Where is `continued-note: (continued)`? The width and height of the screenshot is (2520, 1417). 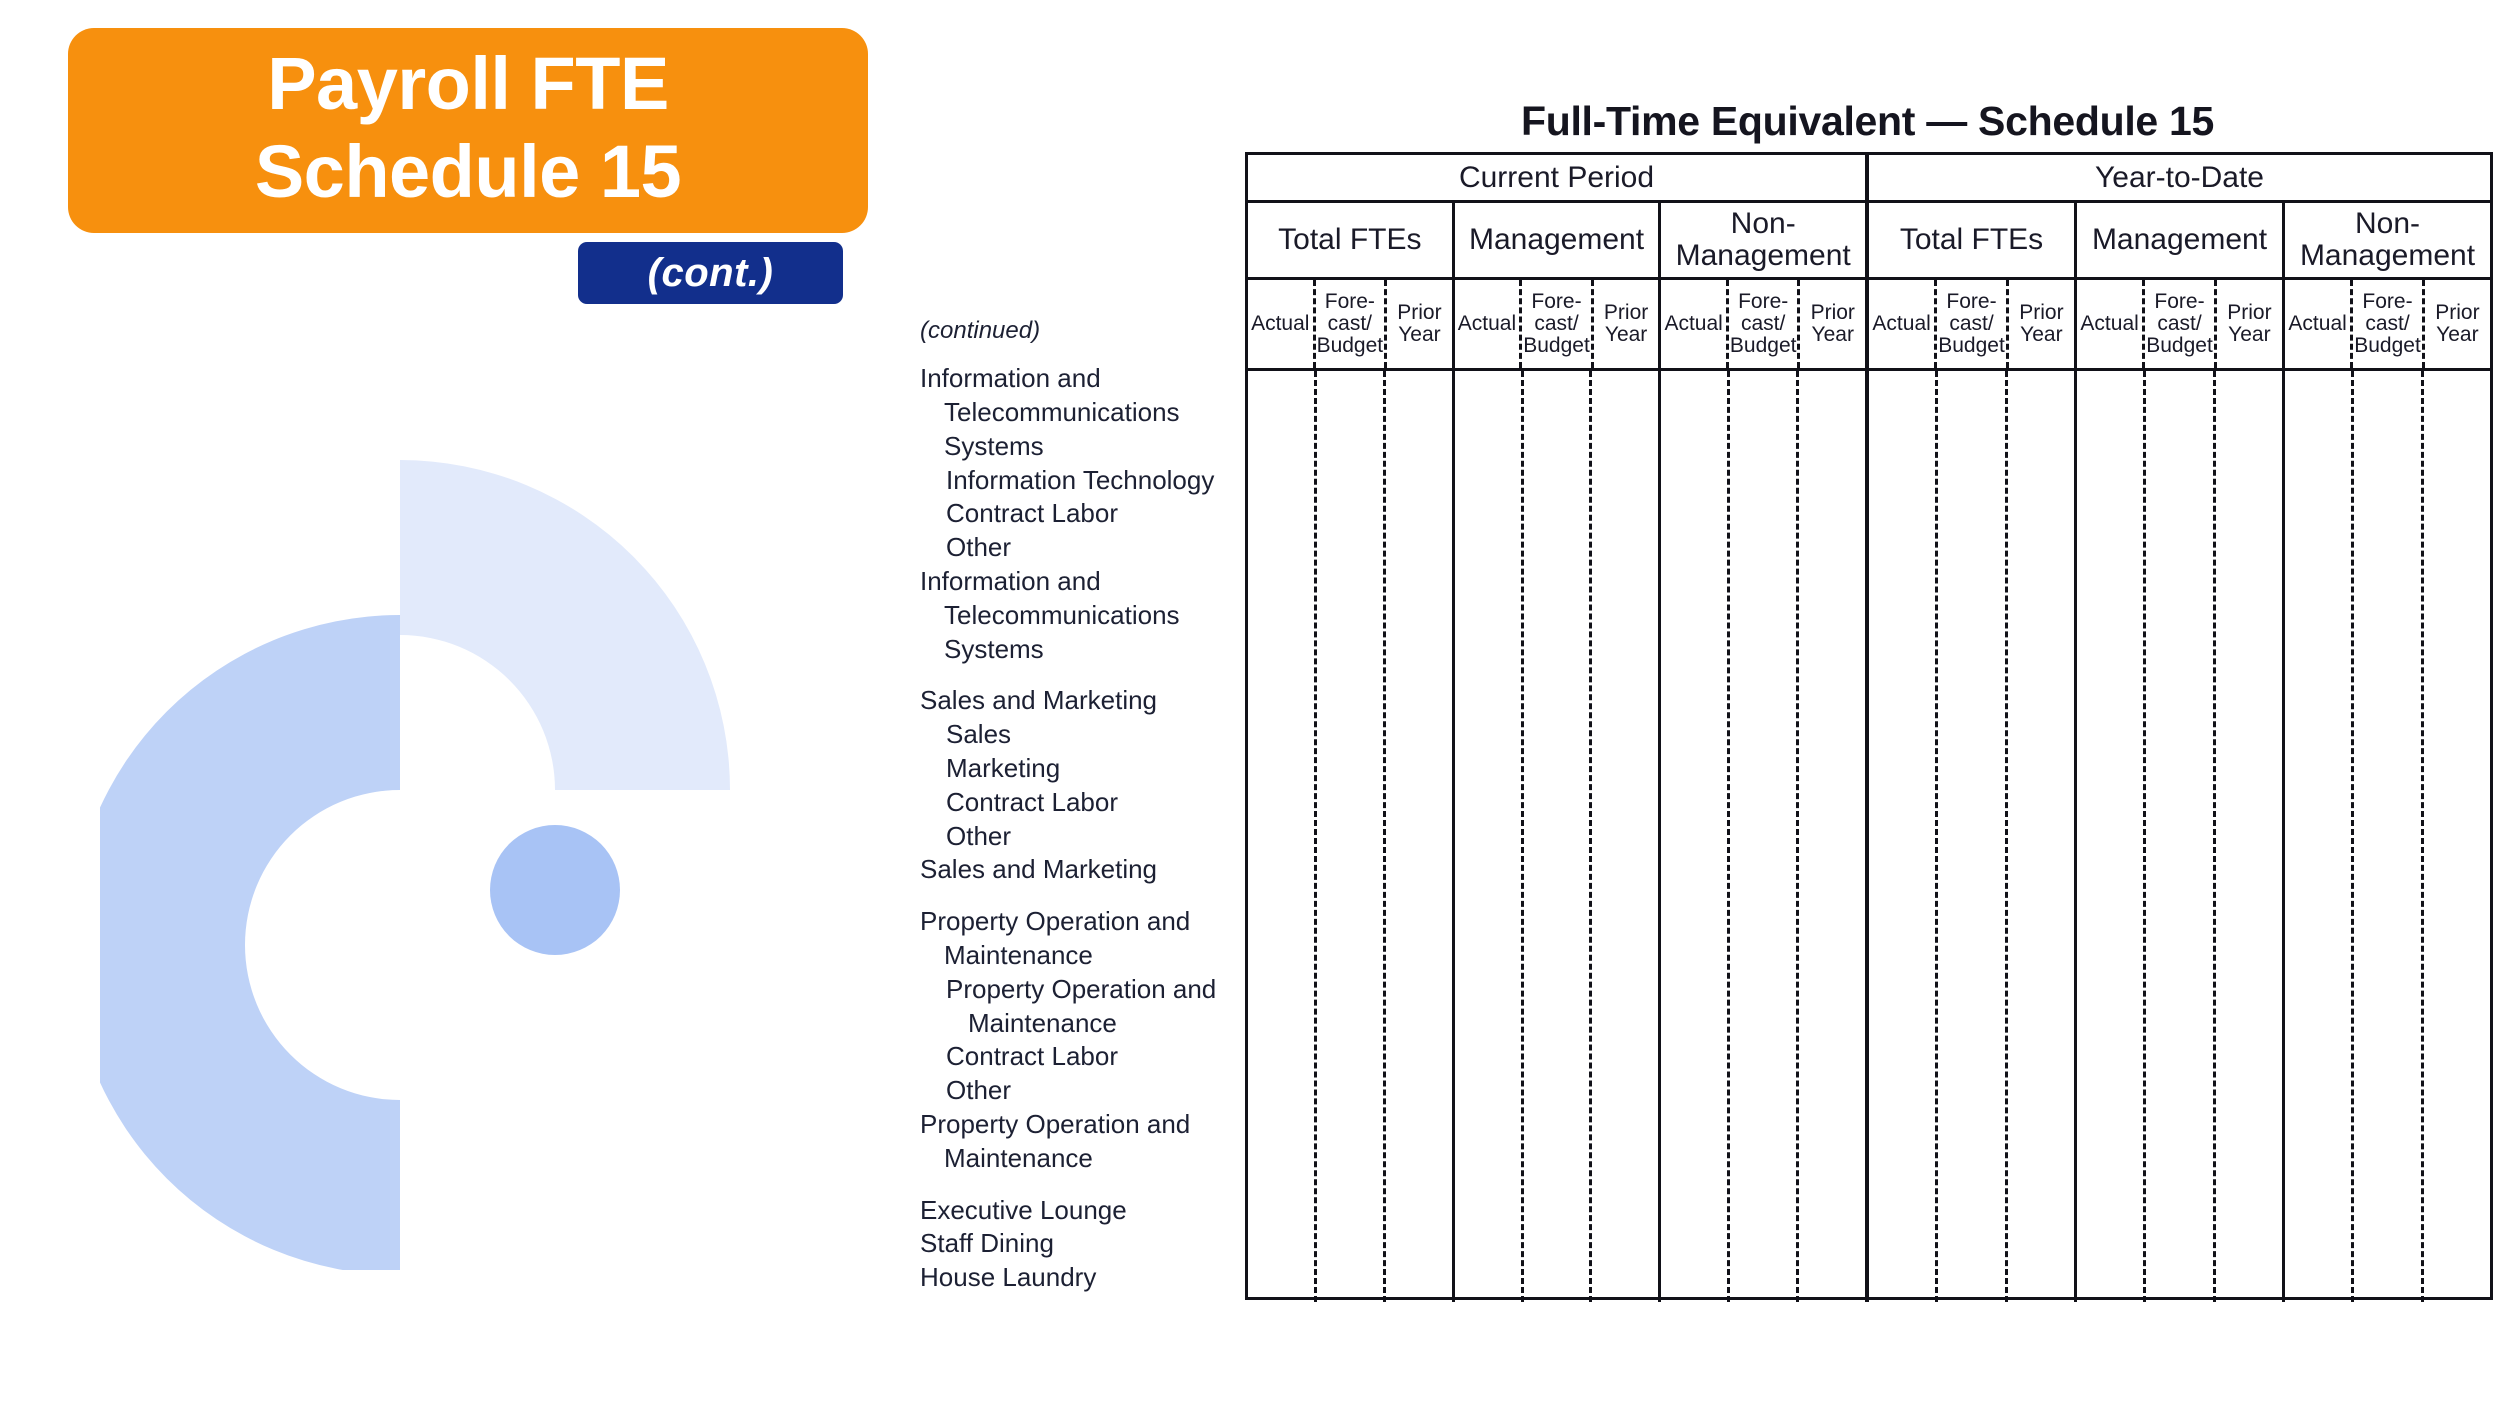
continued-note: (continued) is located at coordinates (980, 330).